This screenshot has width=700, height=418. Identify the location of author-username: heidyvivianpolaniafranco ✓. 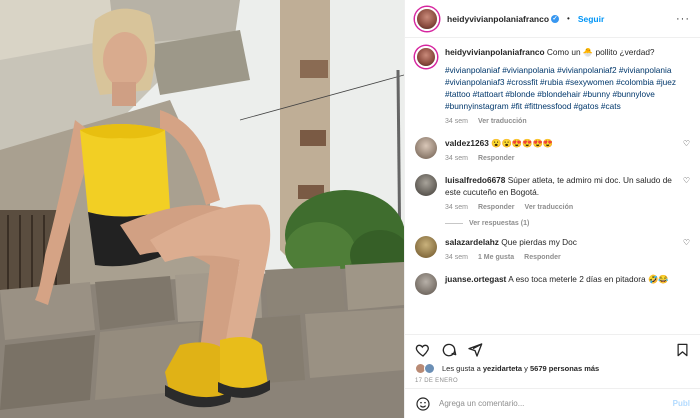
(503, 19).